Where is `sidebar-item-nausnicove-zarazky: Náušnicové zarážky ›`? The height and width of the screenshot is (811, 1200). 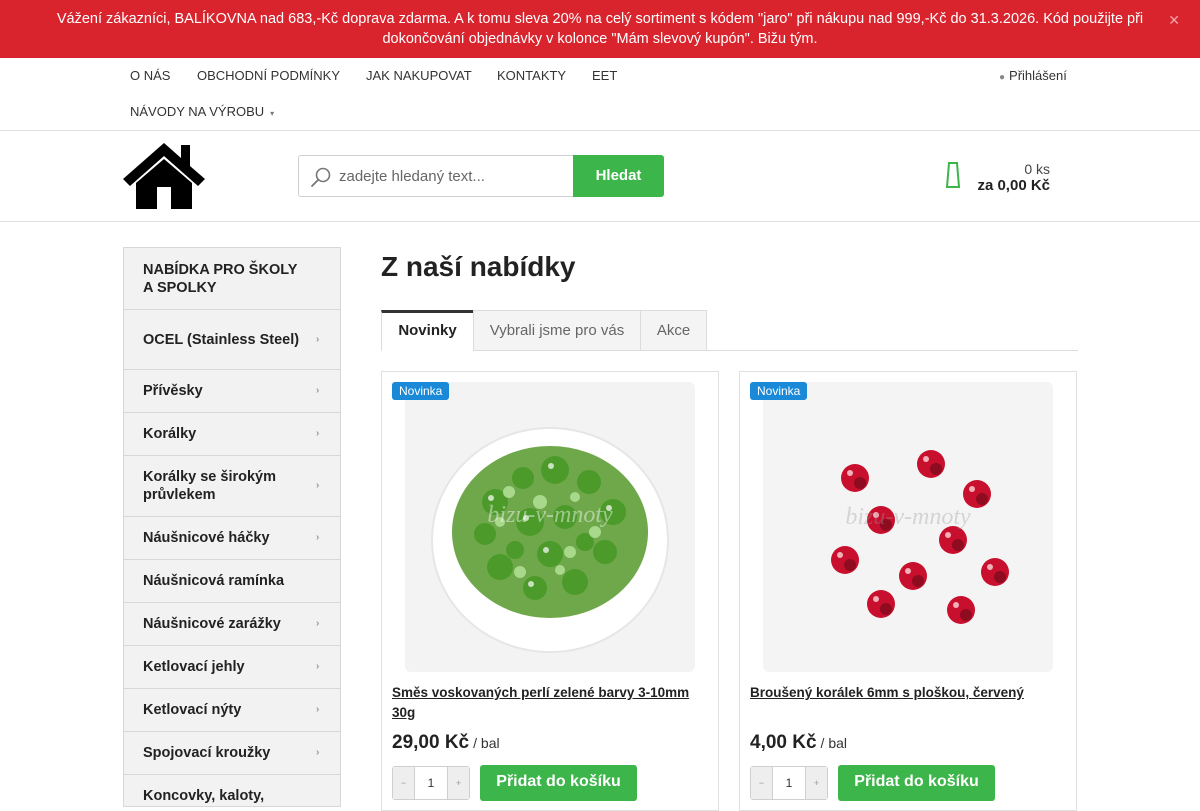 sidebar-item-nausnicove-zarazky: Náušnicové zarážky › is located at coordinates (232, 624).